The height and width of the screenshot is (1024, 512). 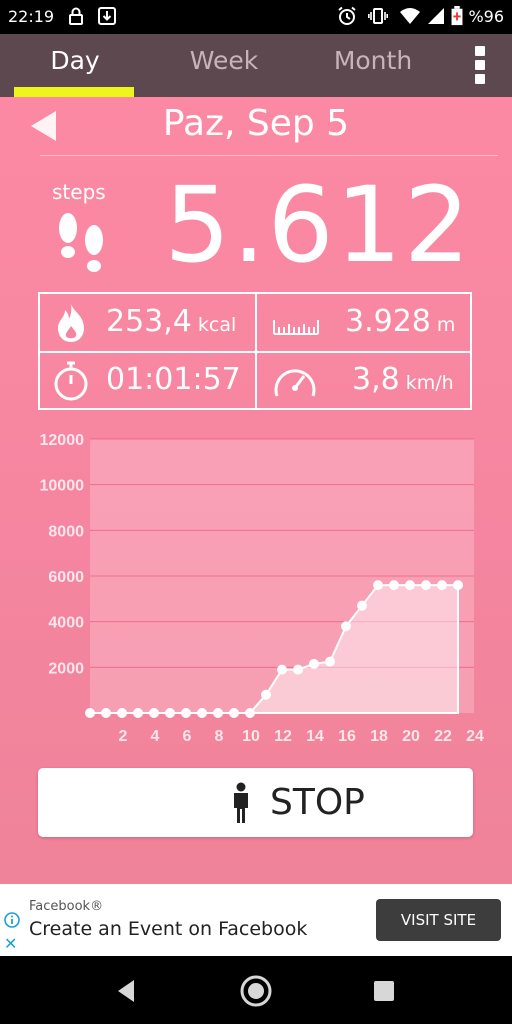 What do you see at coordinates (75, 60) in the screenshot?
I see `tab-day: Day` at bounding box center [75, 60].